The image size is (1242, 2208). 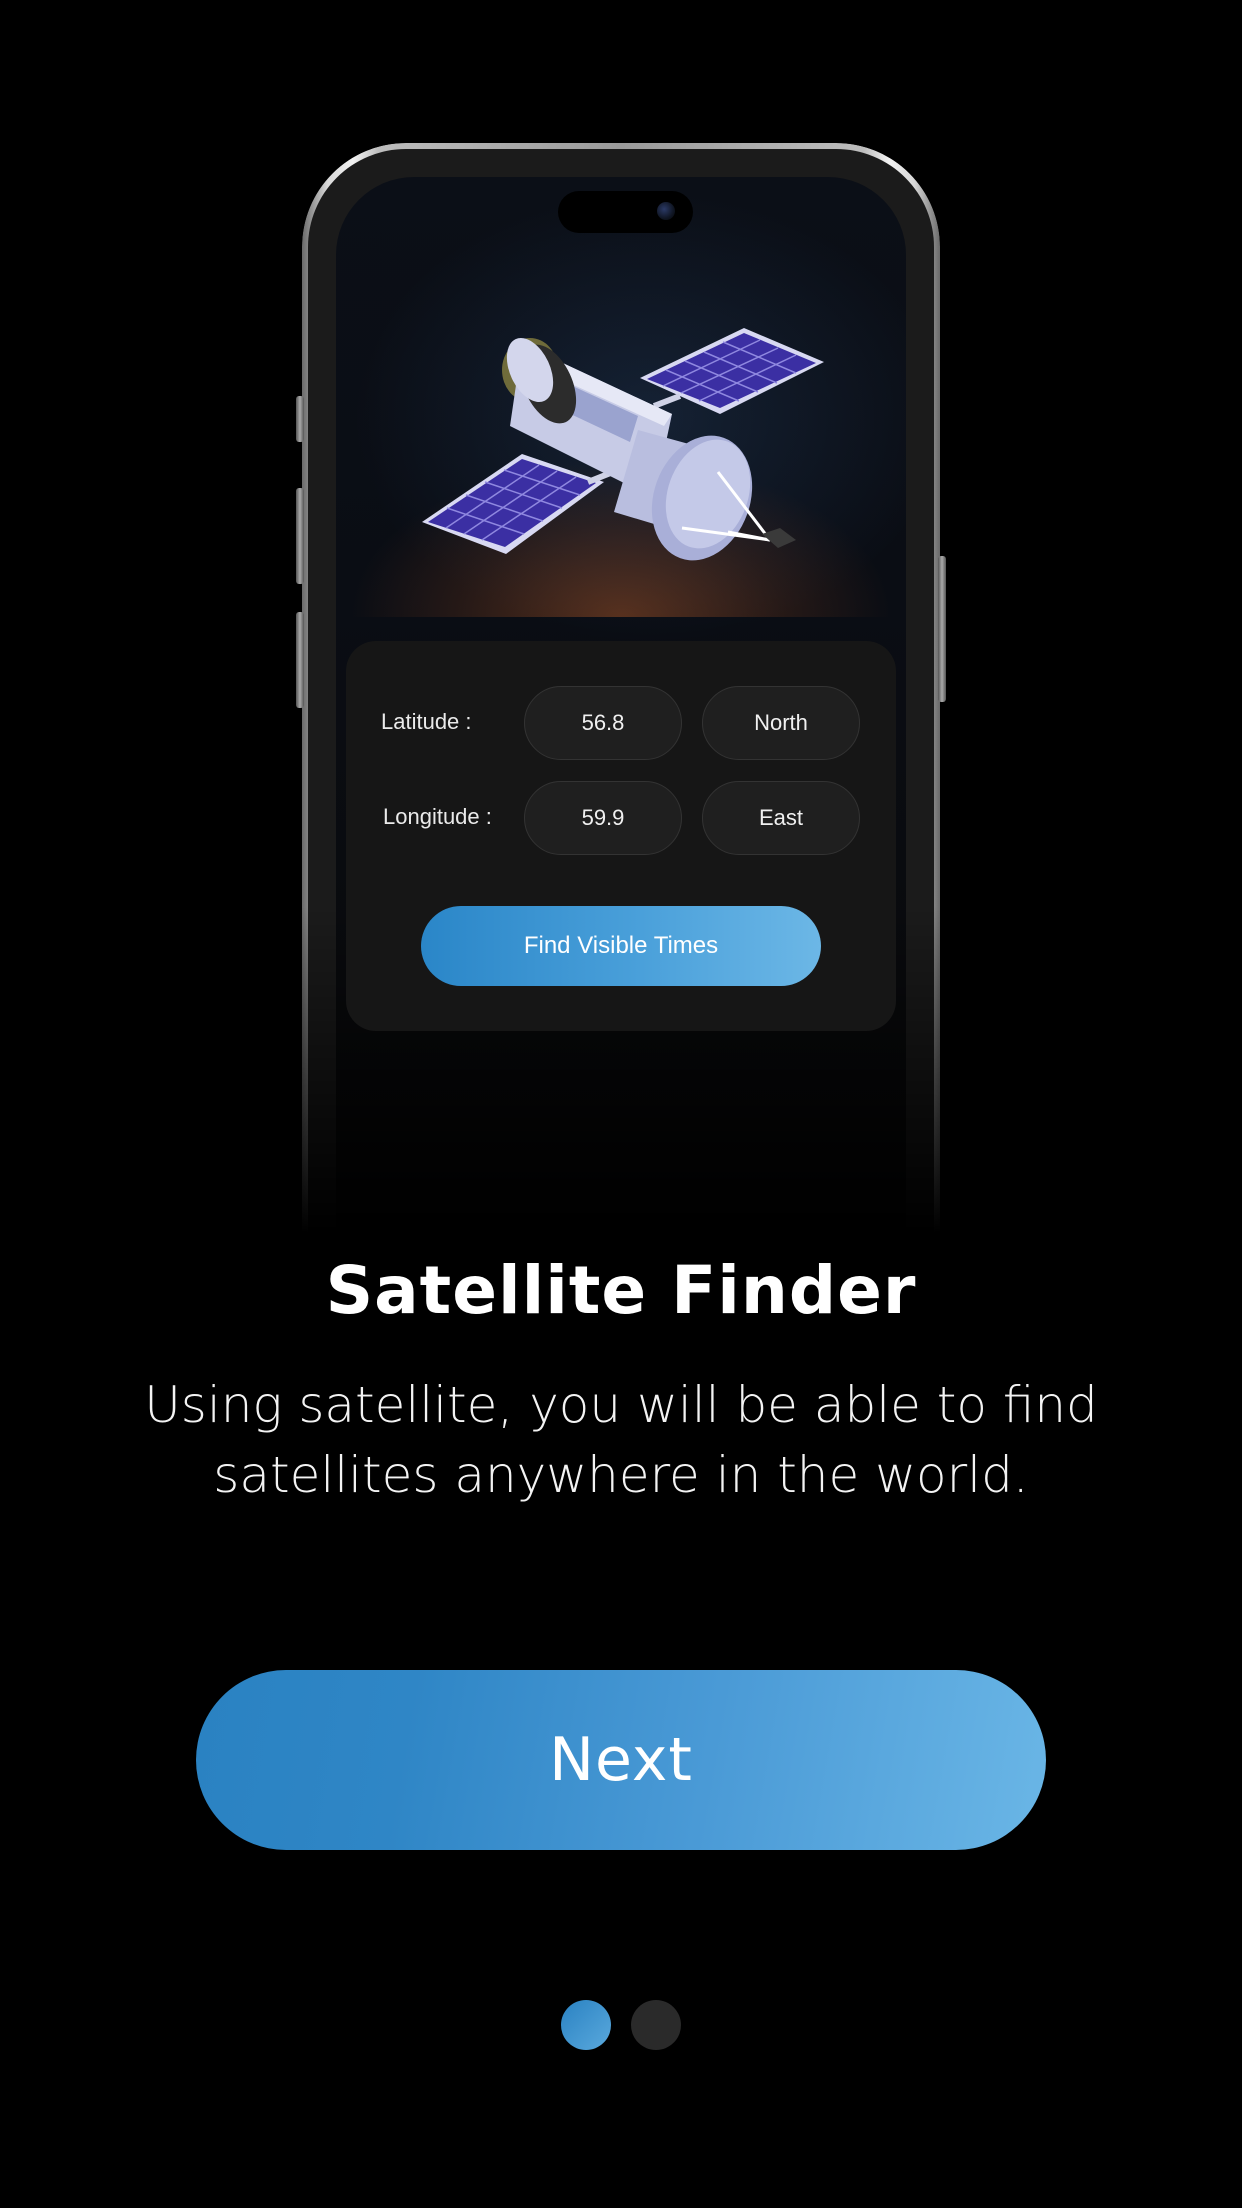 What do you see at coordinates (625, 212) in the screenshot?
I see `dynamic-island` at bounding box center [625, 212].